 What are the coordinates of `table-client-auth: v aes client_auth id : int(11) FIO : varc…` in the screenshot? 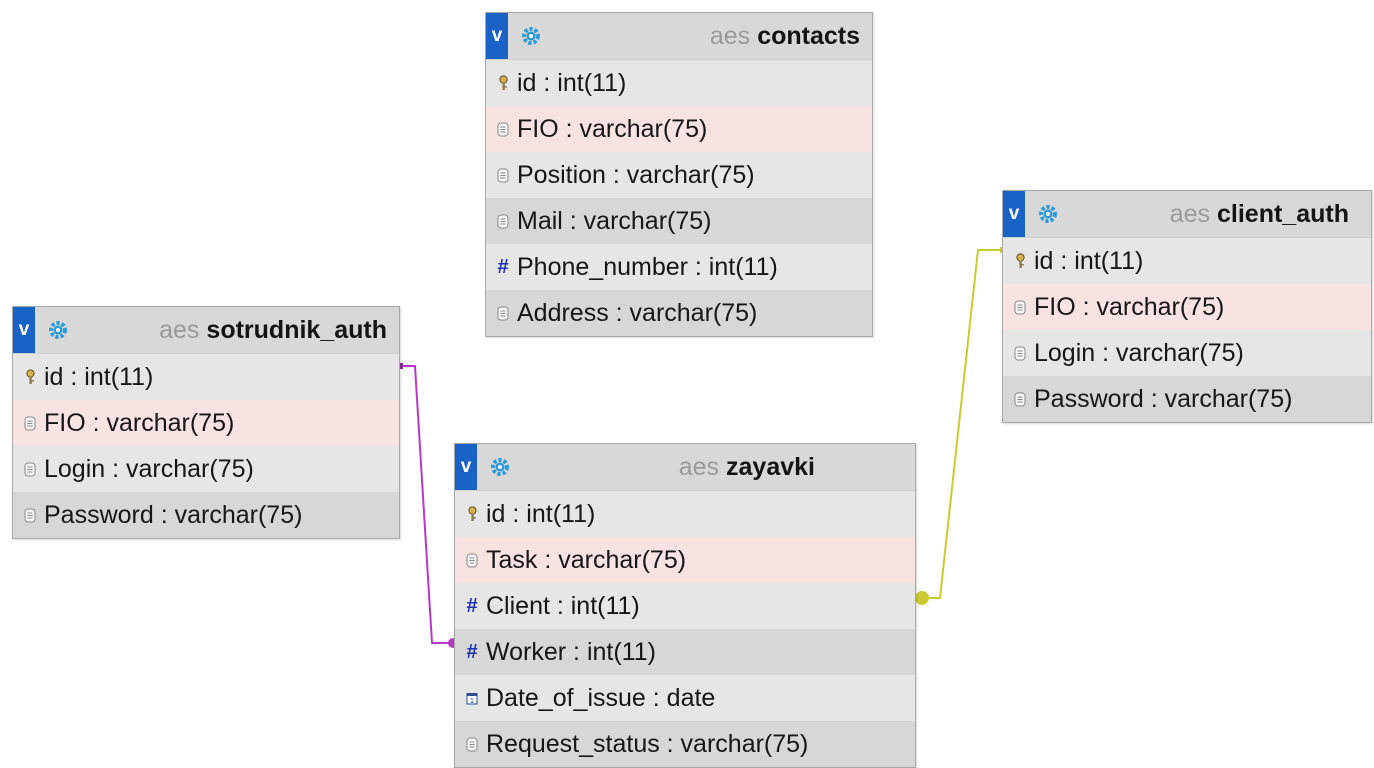 It's located at (1187, 306).